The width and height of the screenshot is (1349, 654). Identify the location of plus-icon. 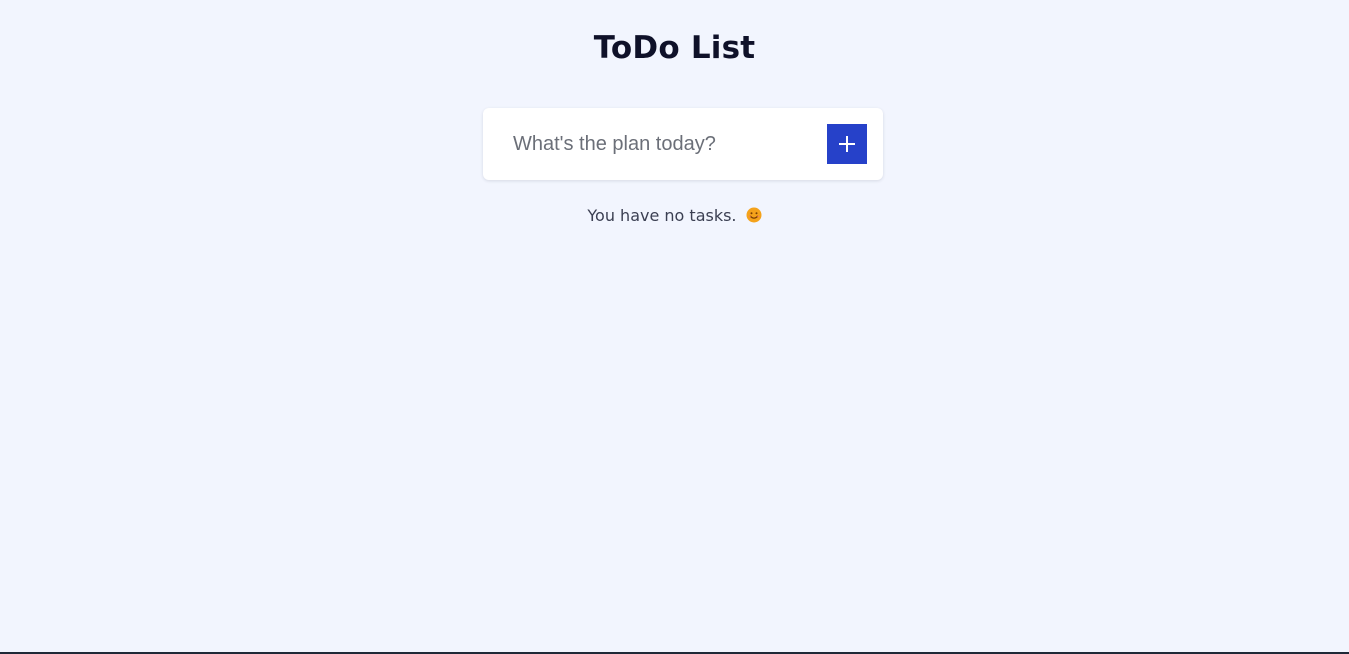
(847, 144).